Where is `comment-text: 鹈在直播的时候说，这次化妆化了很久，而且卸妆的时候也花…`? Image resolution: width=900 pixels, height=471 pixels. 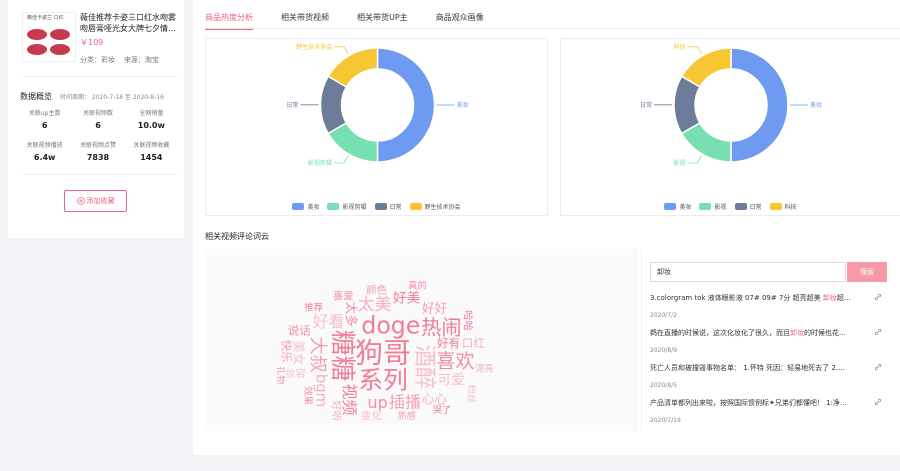 comment-text: 鹈在直播的时候说，这次化妆化了很久，而且卸妆的时候也花… is located at coordinates (760, 333).